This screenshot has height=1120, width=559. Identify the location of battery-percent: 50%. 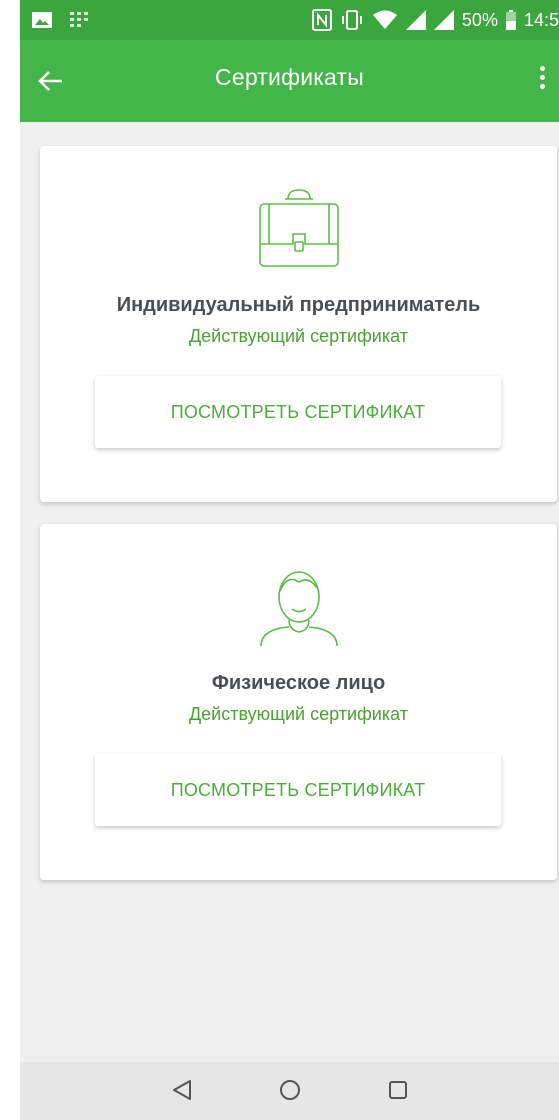
(479, 19).